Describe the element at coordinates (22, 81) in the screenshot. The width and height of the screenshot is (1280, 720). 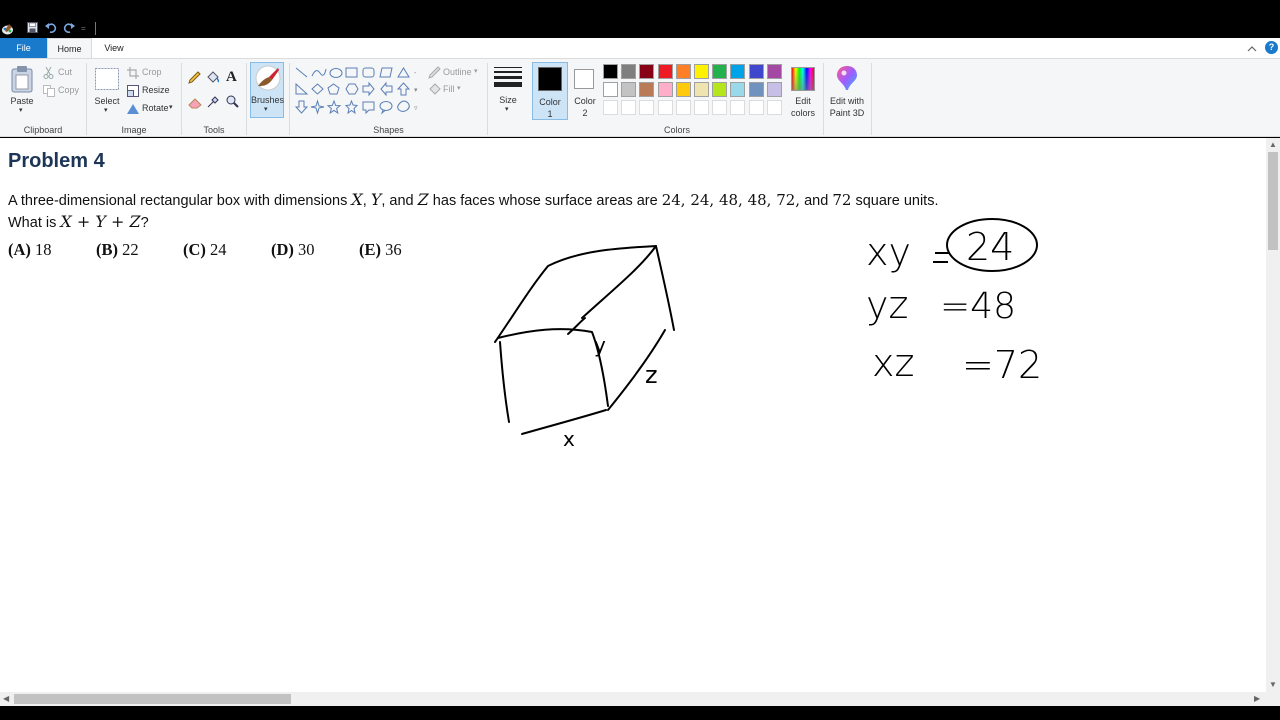
I see `paste-icon` at that location.